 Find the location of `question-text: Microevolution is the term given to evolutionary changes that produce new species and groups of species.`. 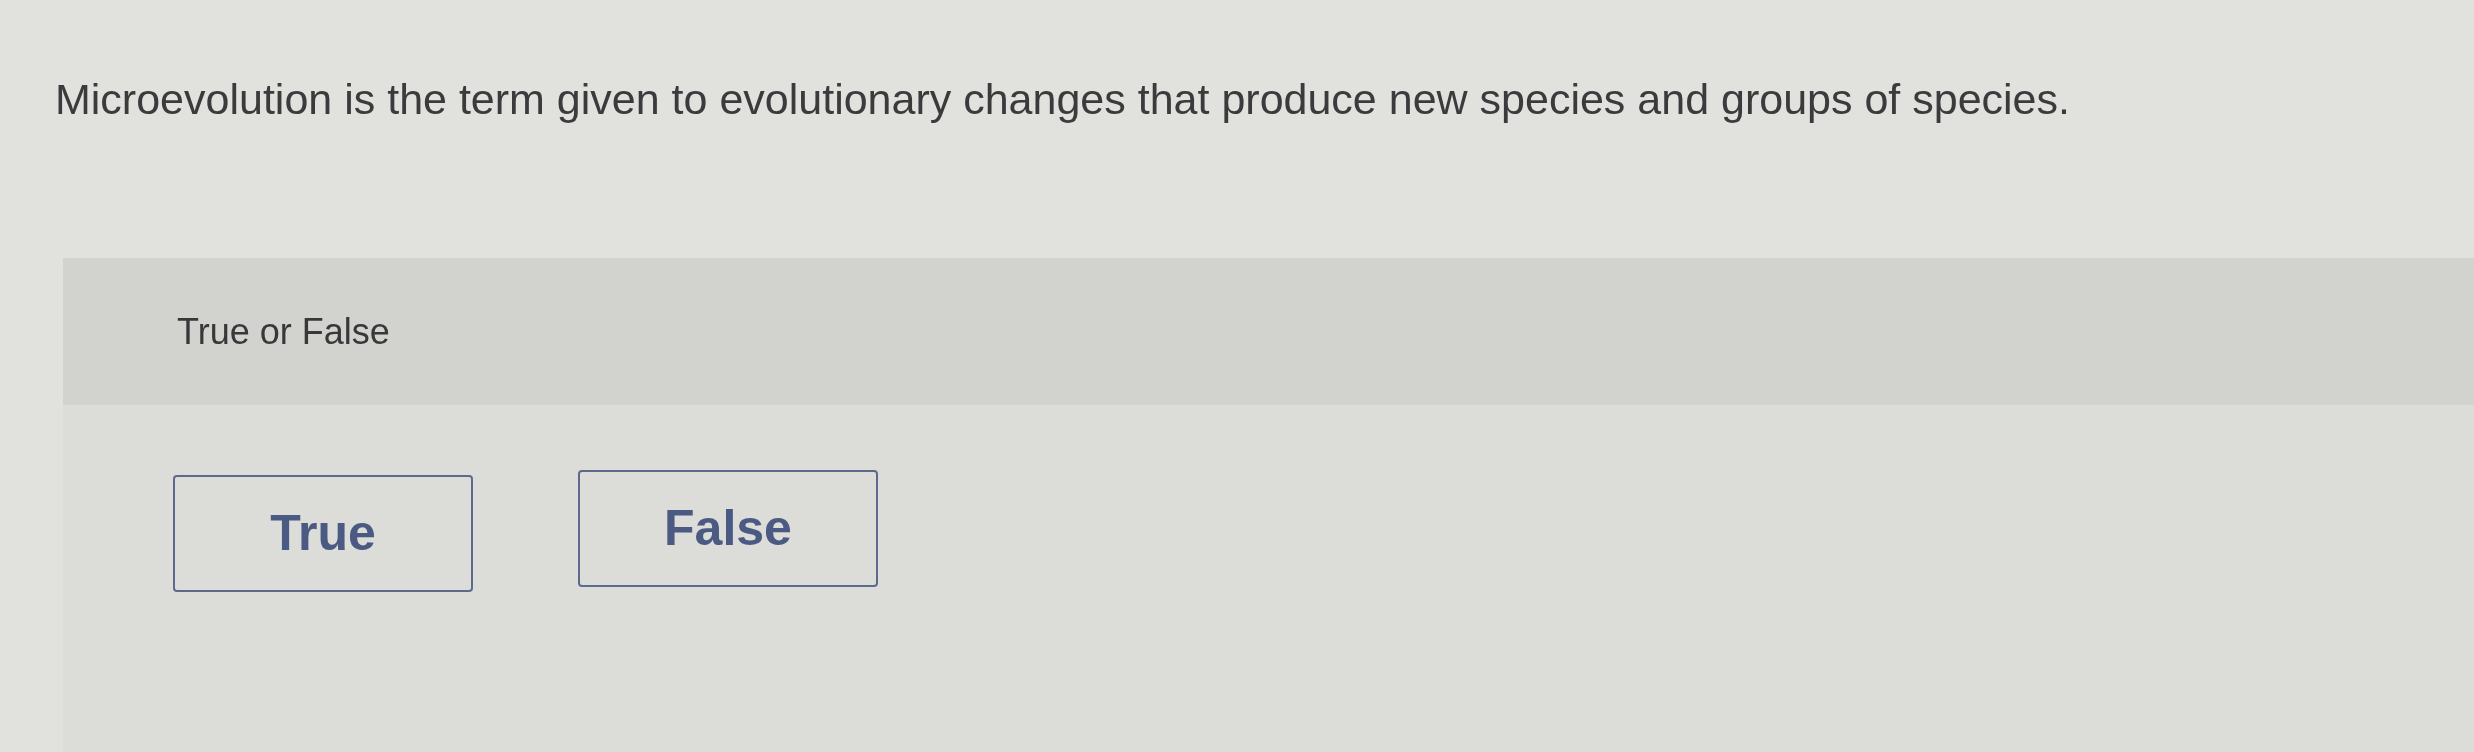

question-text: Microevolution is the term given to evolutionary changes that produce new species and groups of species. is located at coordinates (1062, 99).